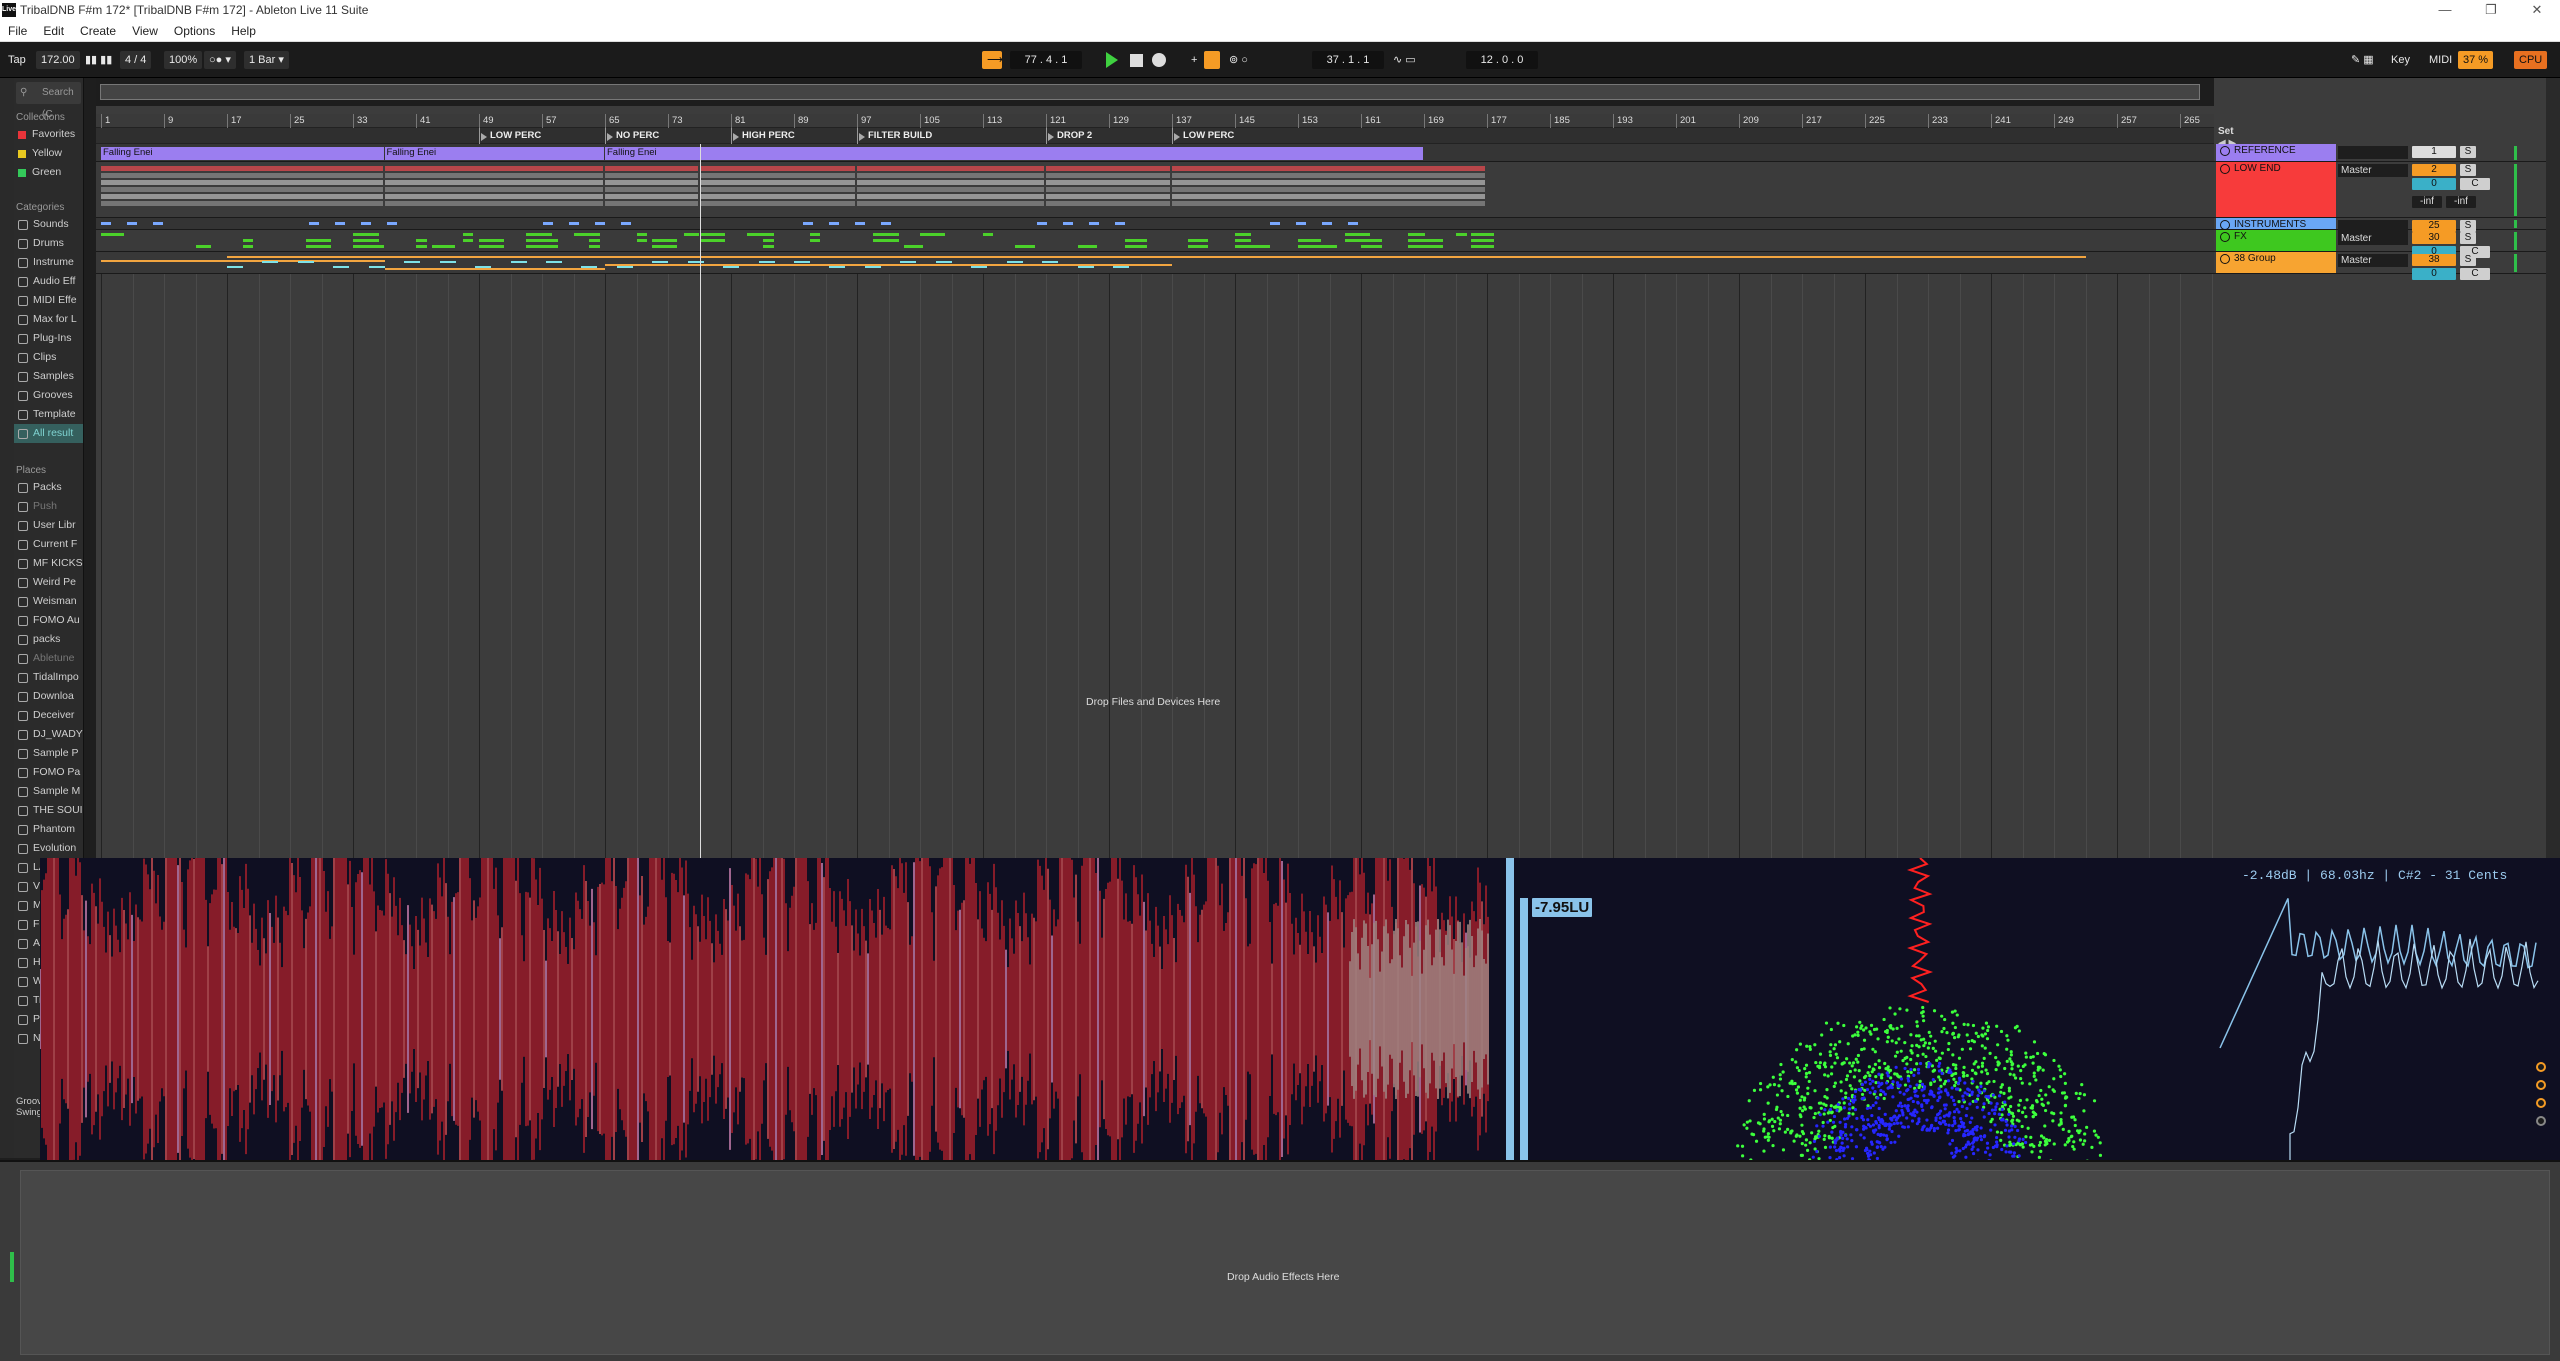  What do you see at coordinates (1412, 60) in the screenshot?
I see `loop-switch-icon: ∿ ▭` at bounding box center [1412, 60].